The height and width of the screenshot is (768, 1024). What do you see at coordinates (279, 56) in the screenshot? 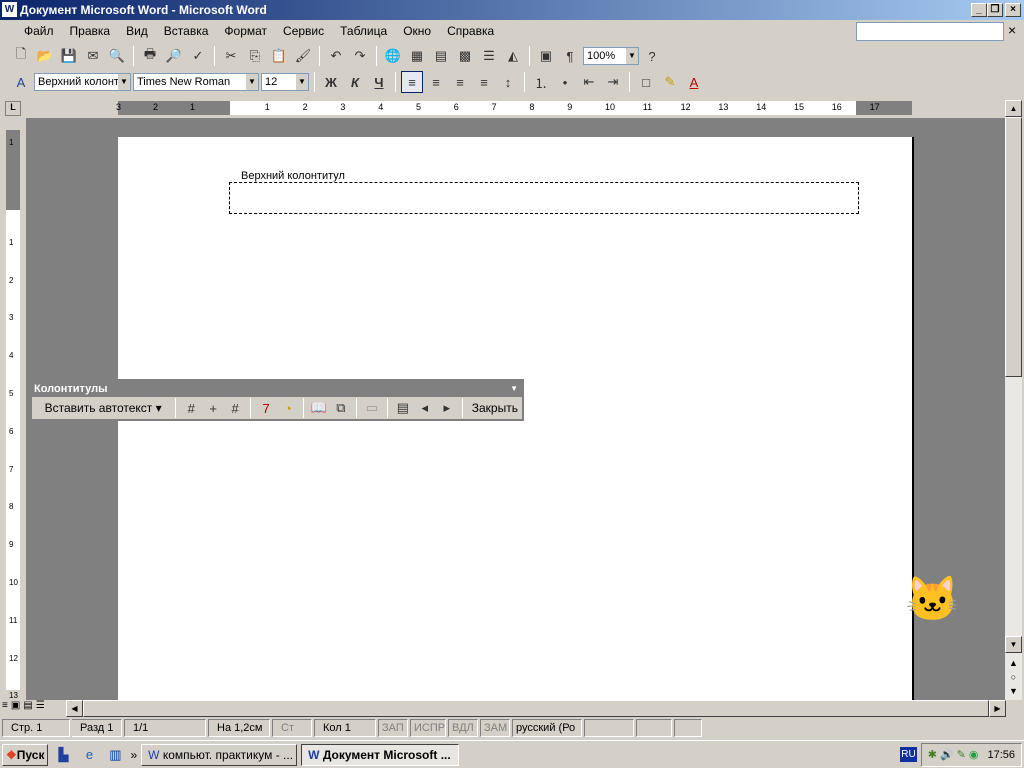
I see `paste-icon: 📋` at bounding box center [279, 56].